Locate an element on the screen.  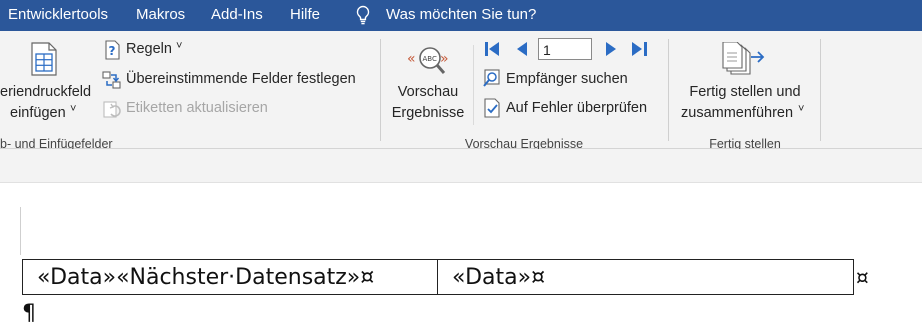
menu-hilfe: Hilfe is located at coordinates (305, 15).